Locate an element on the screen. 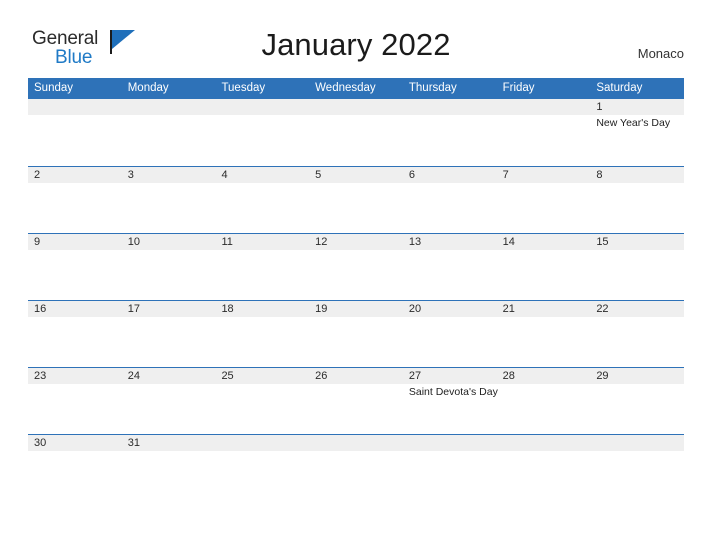 The height and width of the screenshot is (550, 712). calendar-day-number: 7 is located at coordinates (505, 175).